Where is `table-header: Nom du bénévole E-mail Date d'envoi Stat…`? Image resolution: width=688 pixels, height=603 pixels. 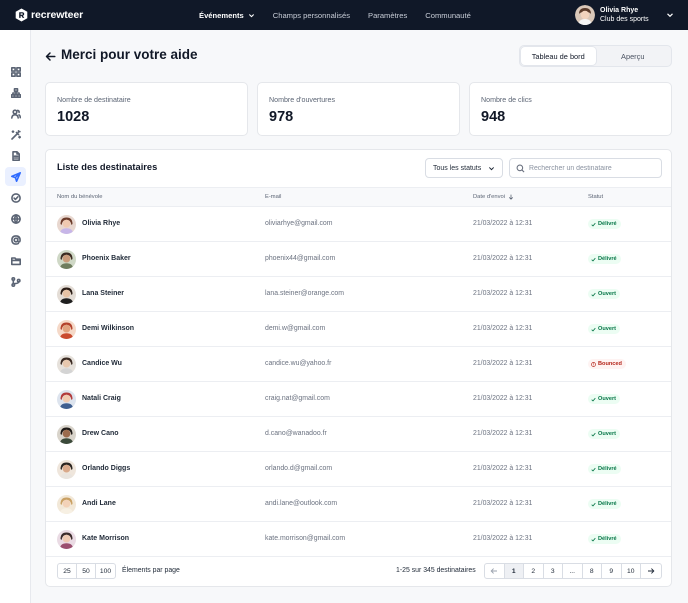
table-header: Nom du bénévole E-mail Date d'envoi Stat… is located at coordinates (358, 197).